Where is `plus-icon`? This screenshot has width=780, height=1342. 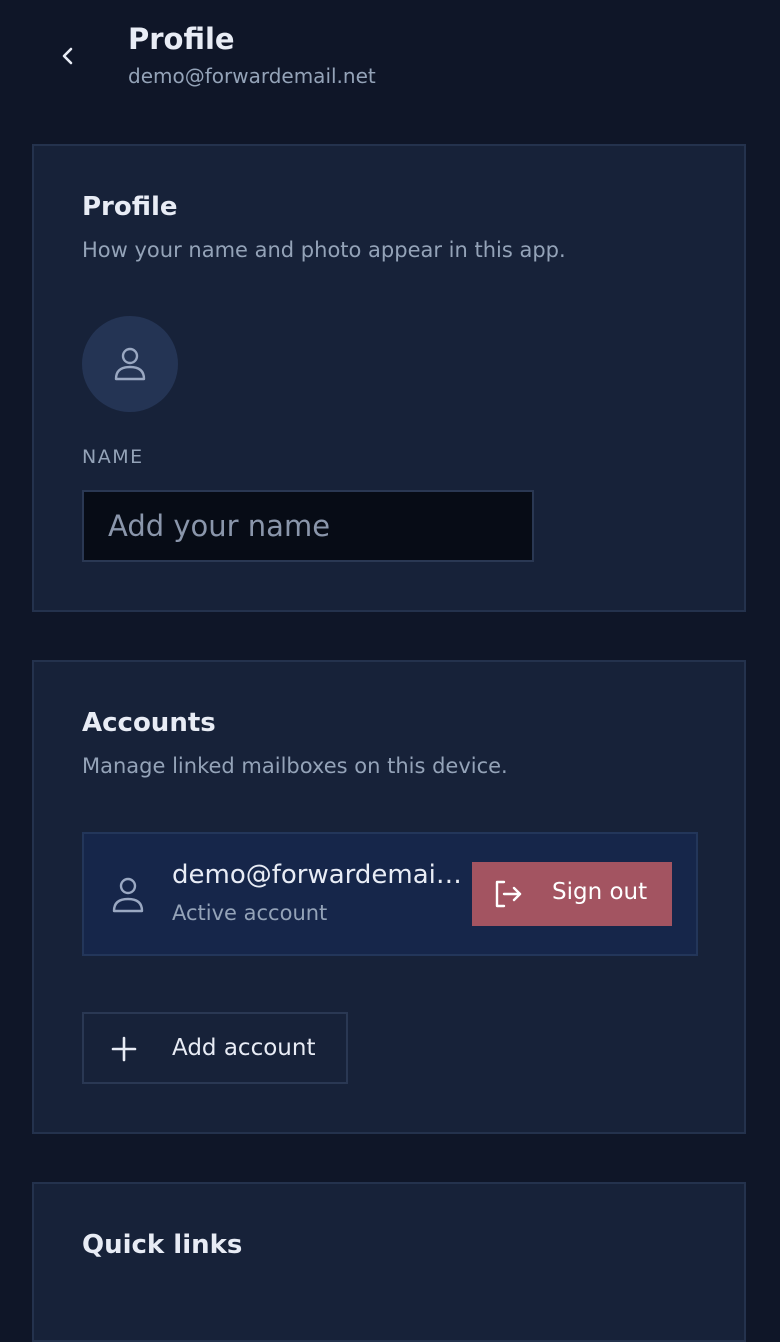
plus-icon is located at coordinates (124, 1049).